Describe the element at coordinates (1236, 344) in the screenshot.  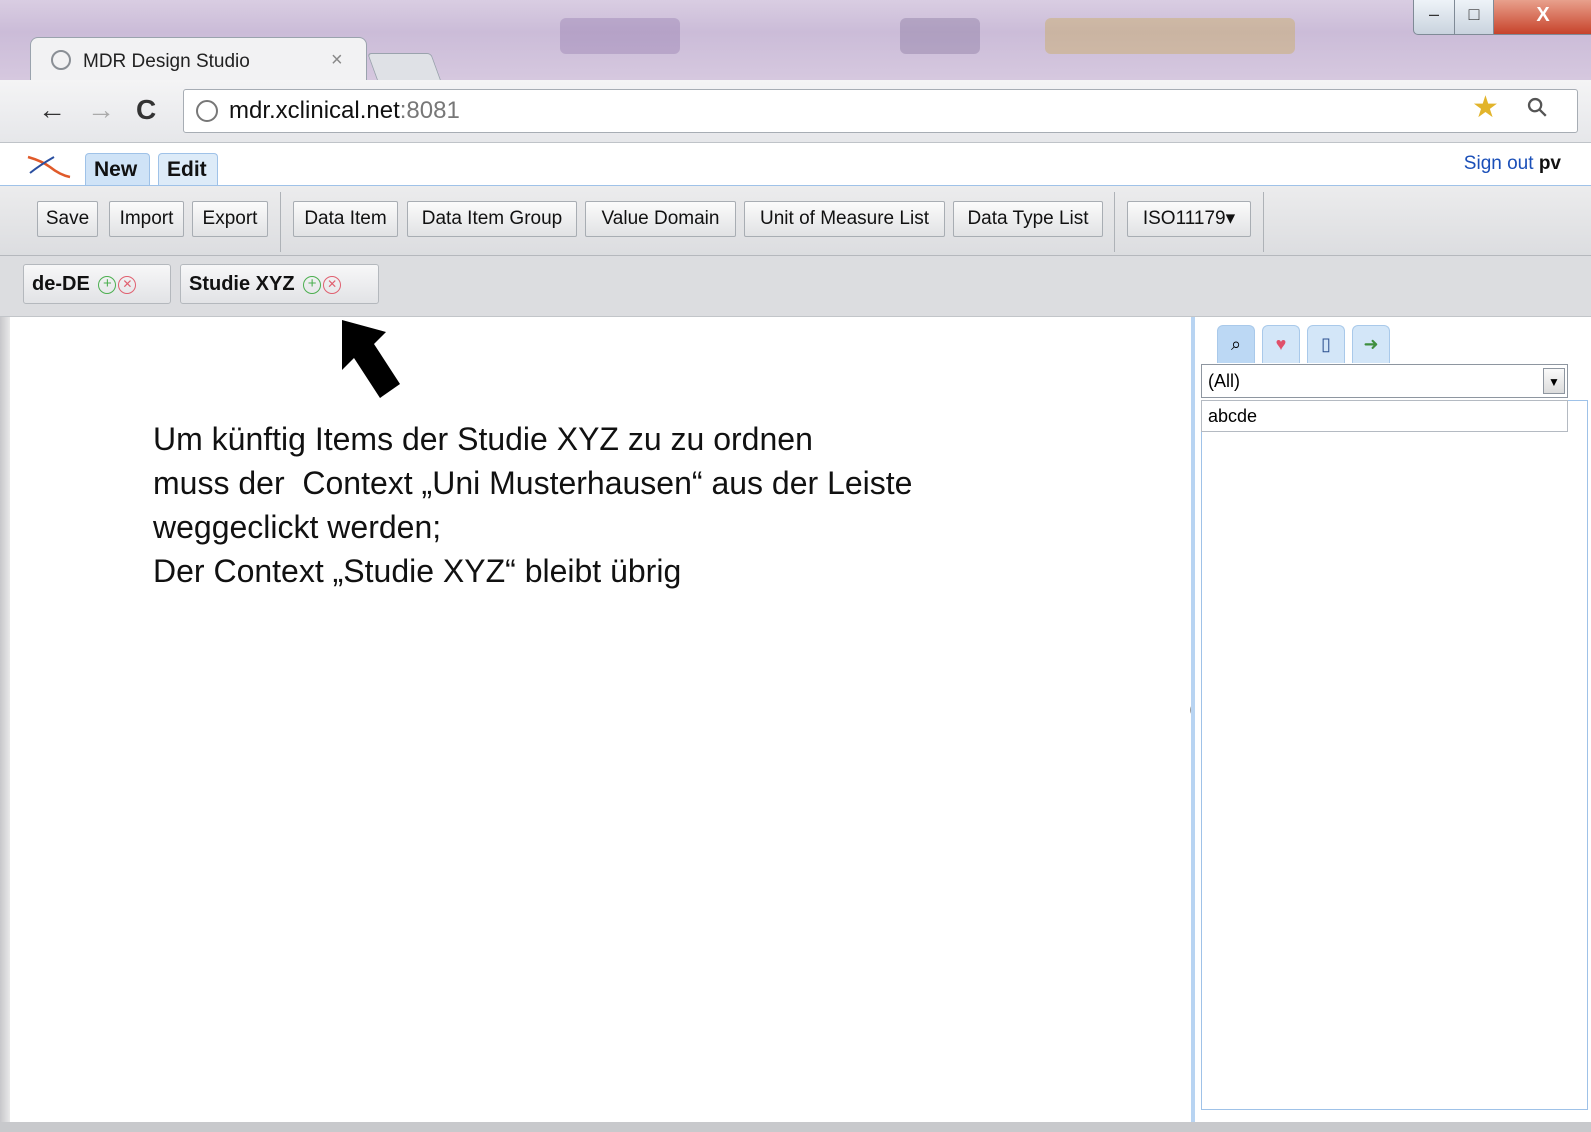
I see `binoculars-icon: ⌕` at that location.